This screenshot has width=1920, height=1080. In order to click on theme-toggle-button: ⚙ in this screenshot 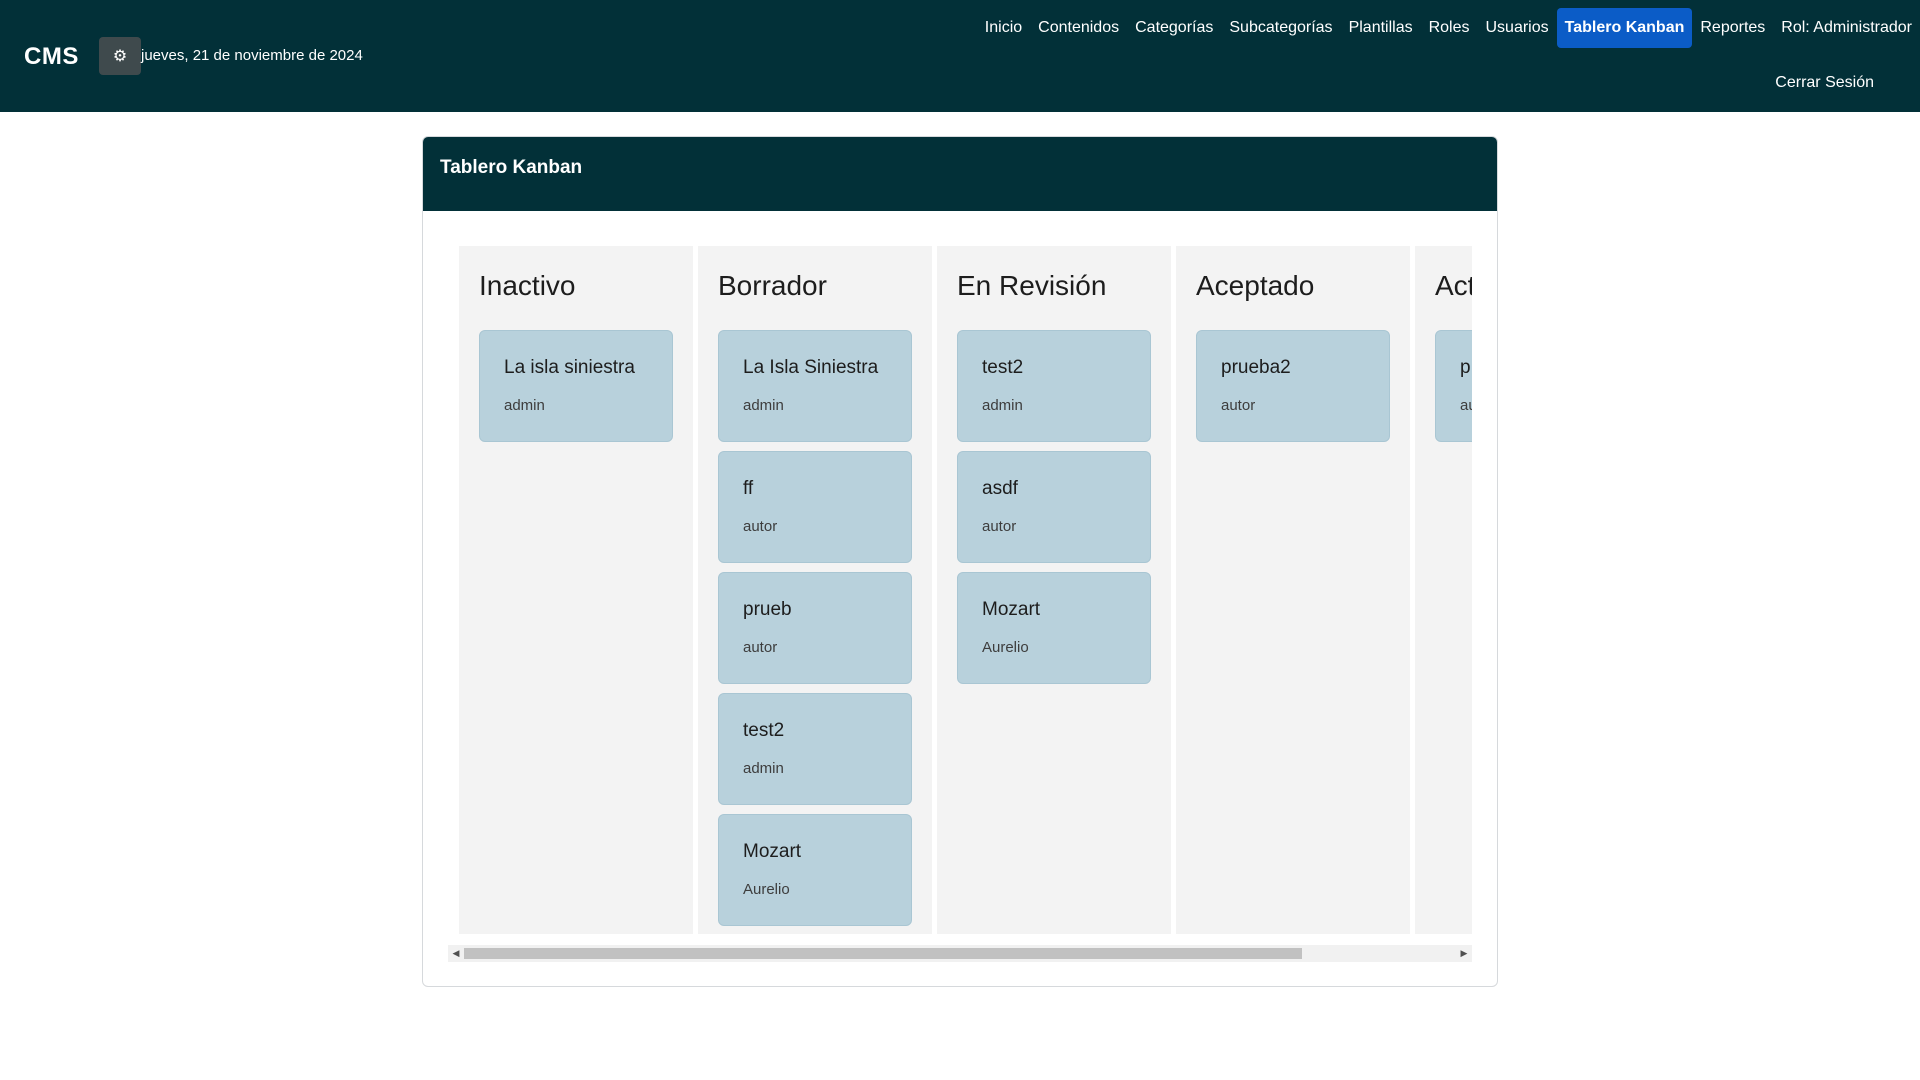, I will do `click(120, 56)`.